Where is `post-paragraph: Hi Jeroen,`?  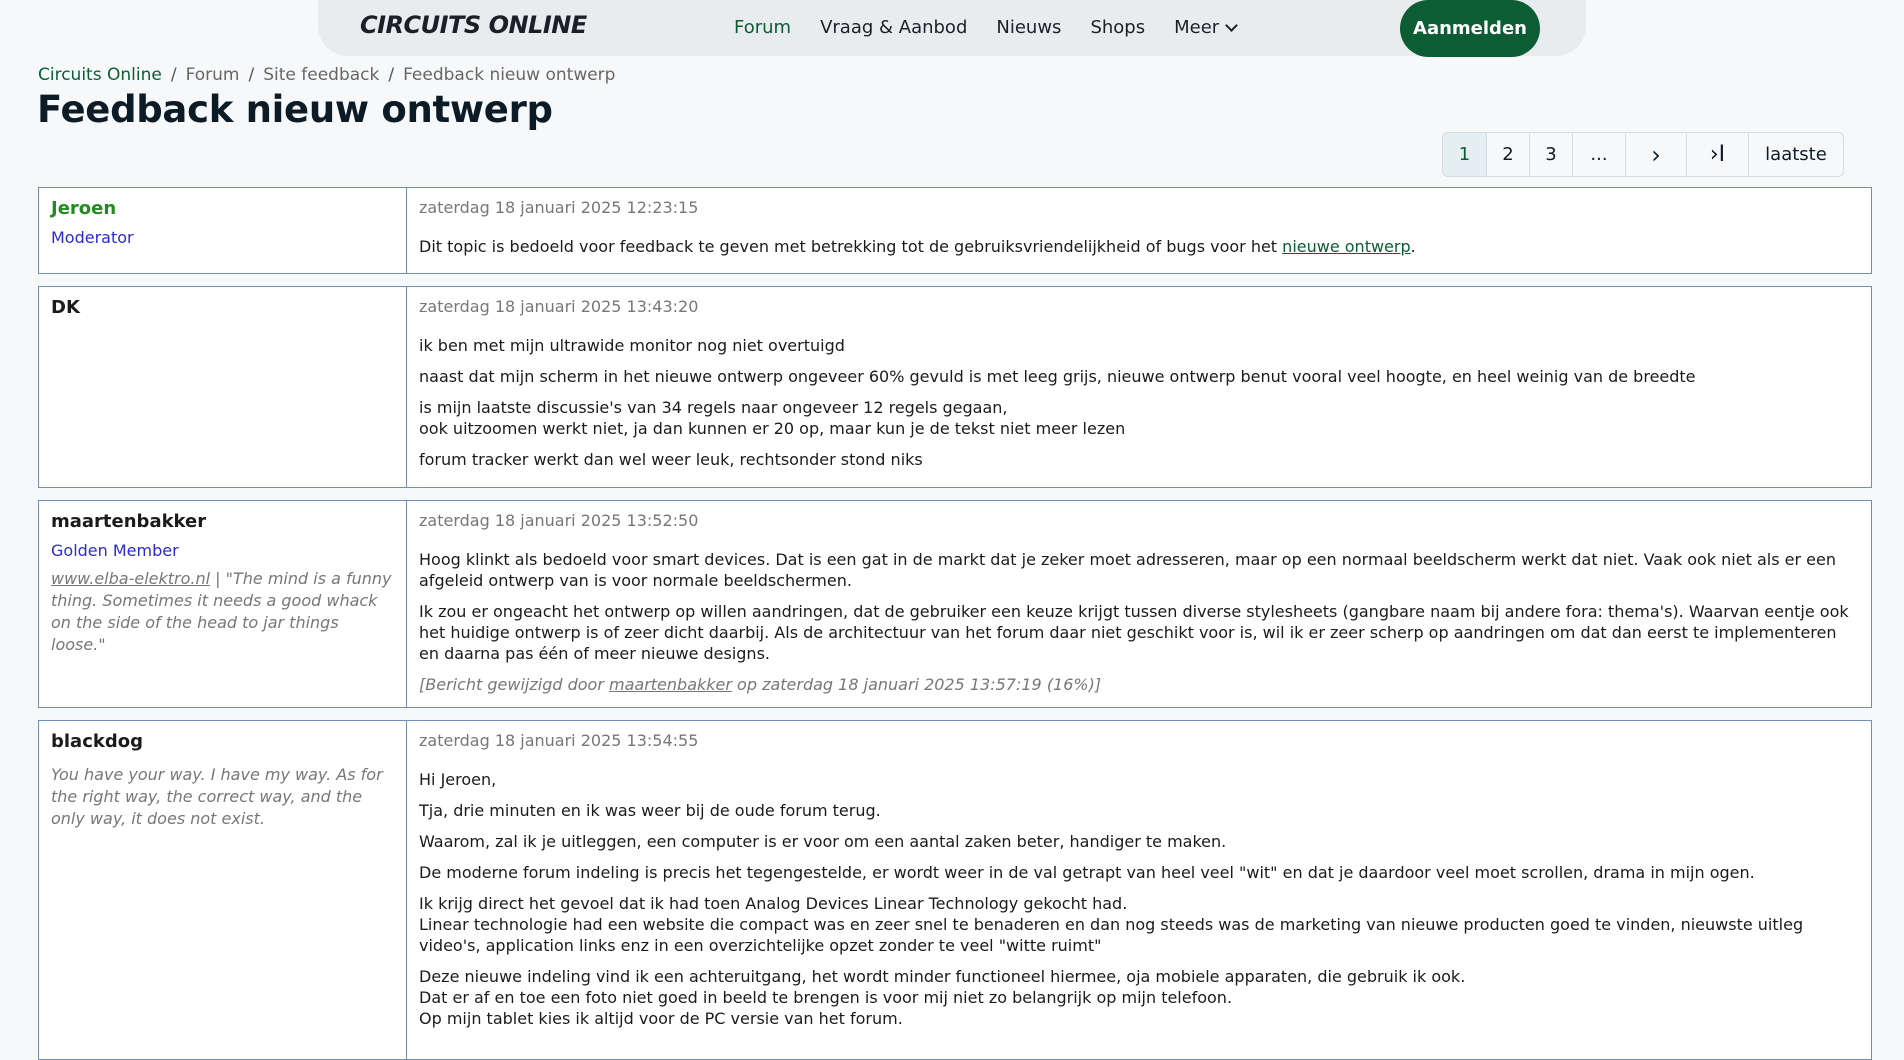
post-paragraph: Hi Jeroen, is located at coordinates (458, 779).